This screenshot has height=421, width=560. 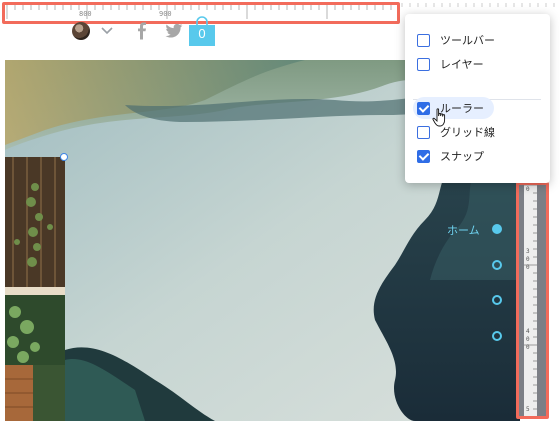 What do you see at coordinates (142, 31) in the screenshot?
I see `facebook-icon` at bounding box center [142, 31].